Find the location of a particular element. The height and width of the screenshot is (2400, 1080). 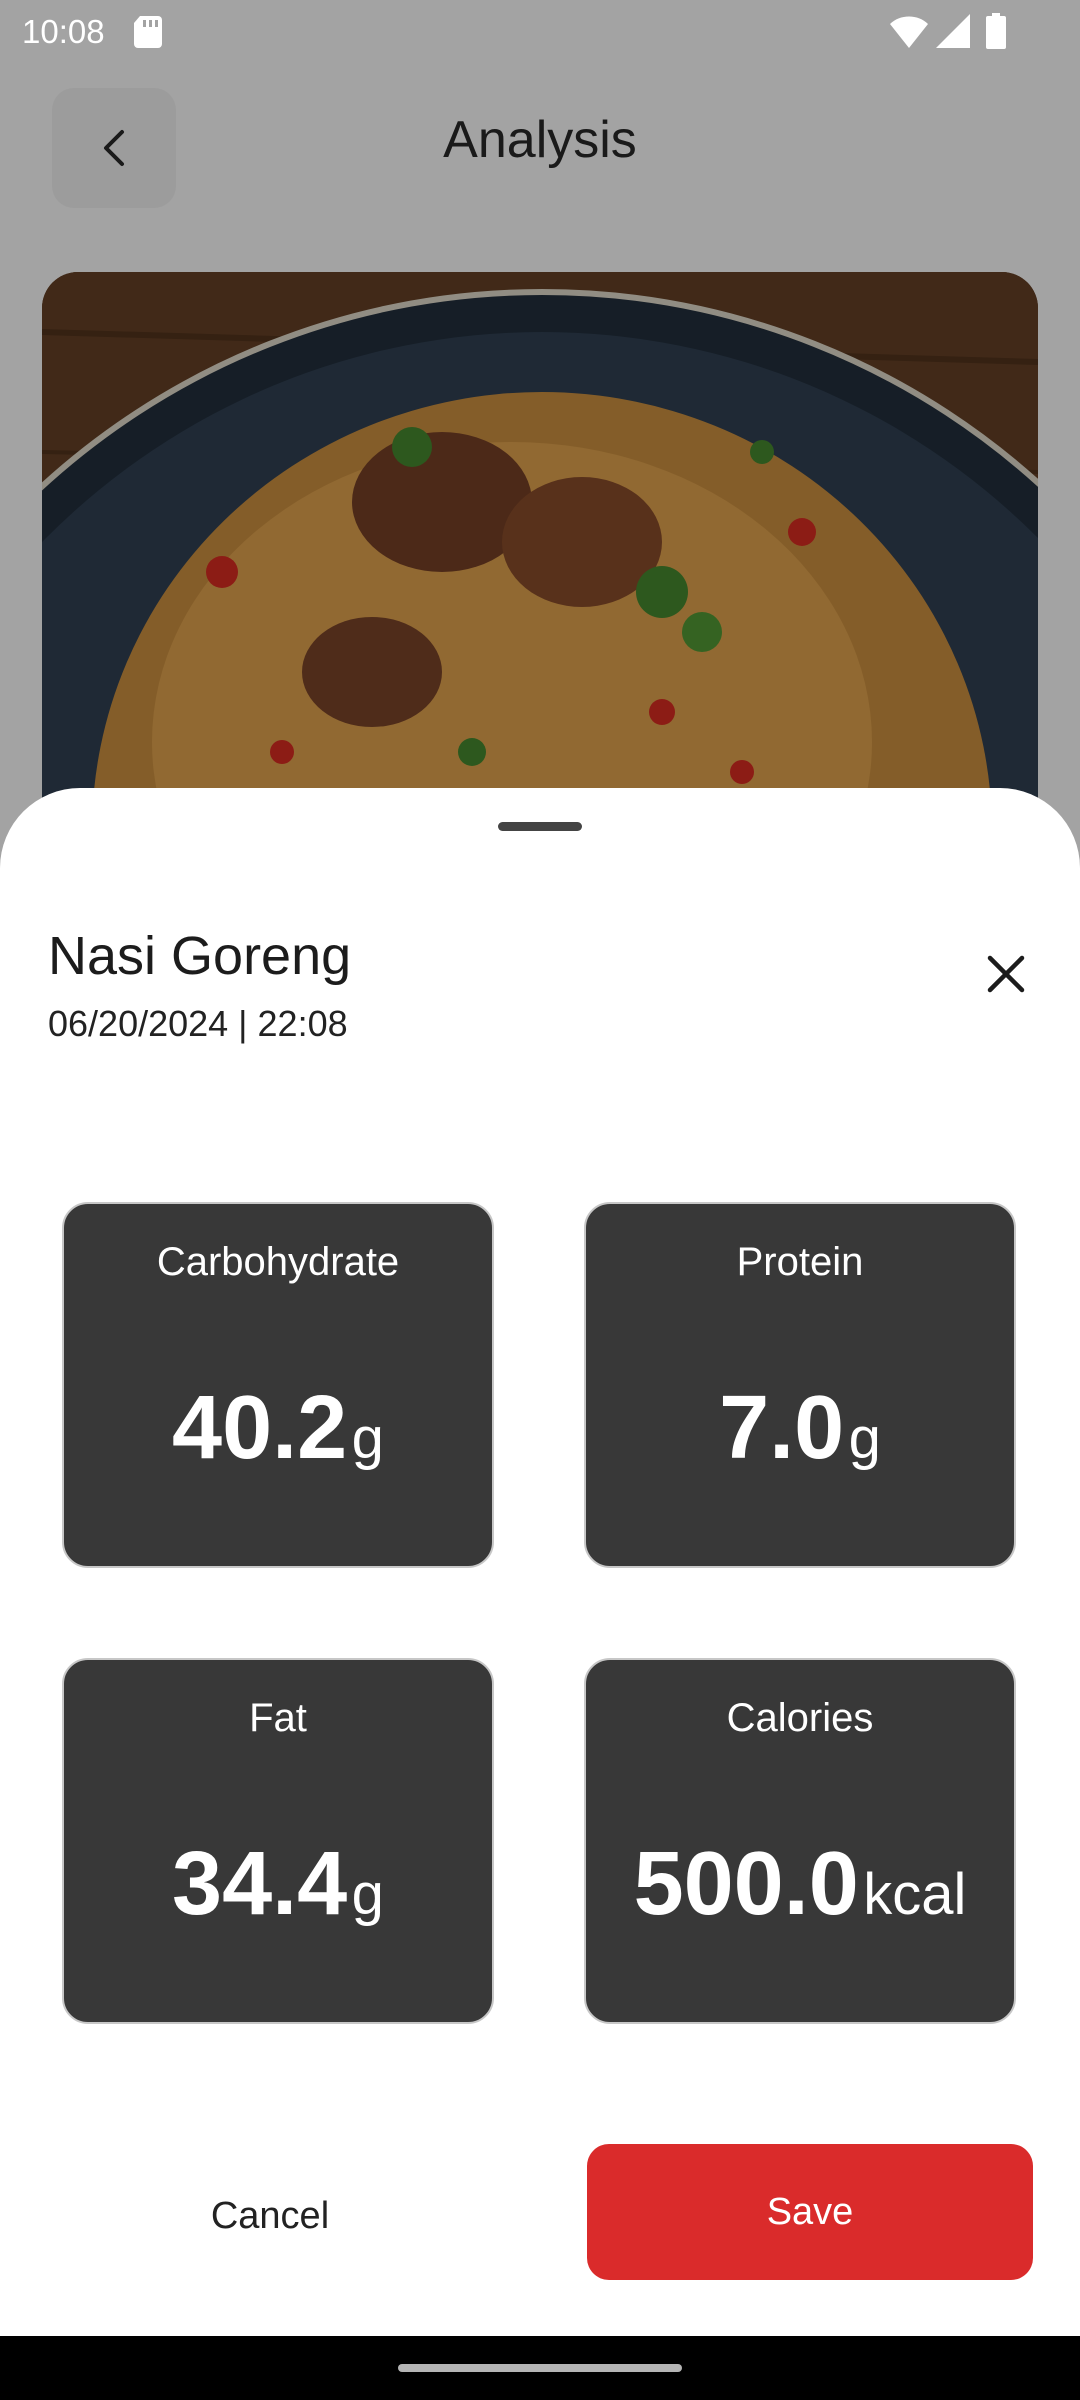

close-button is located at coordinates (1006, 974).